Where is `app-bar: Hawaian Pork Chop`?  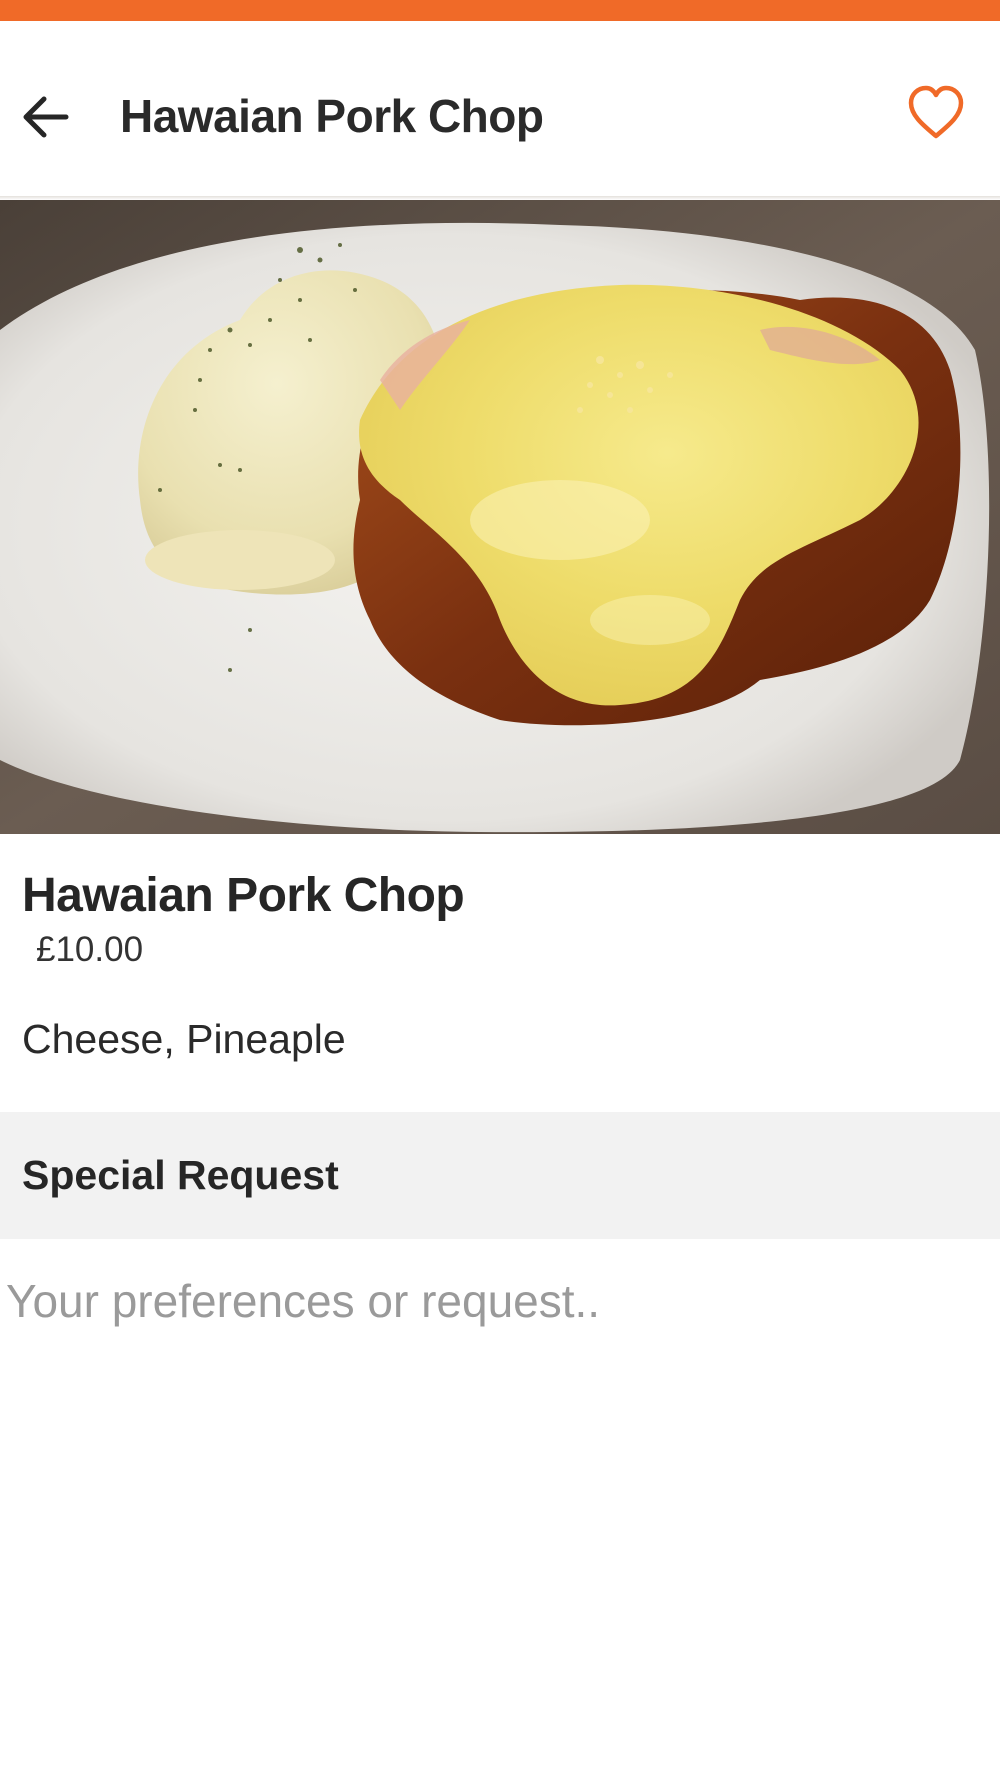
app-bar: Hawaian Pork Chop is located at coordinates (500, 110).